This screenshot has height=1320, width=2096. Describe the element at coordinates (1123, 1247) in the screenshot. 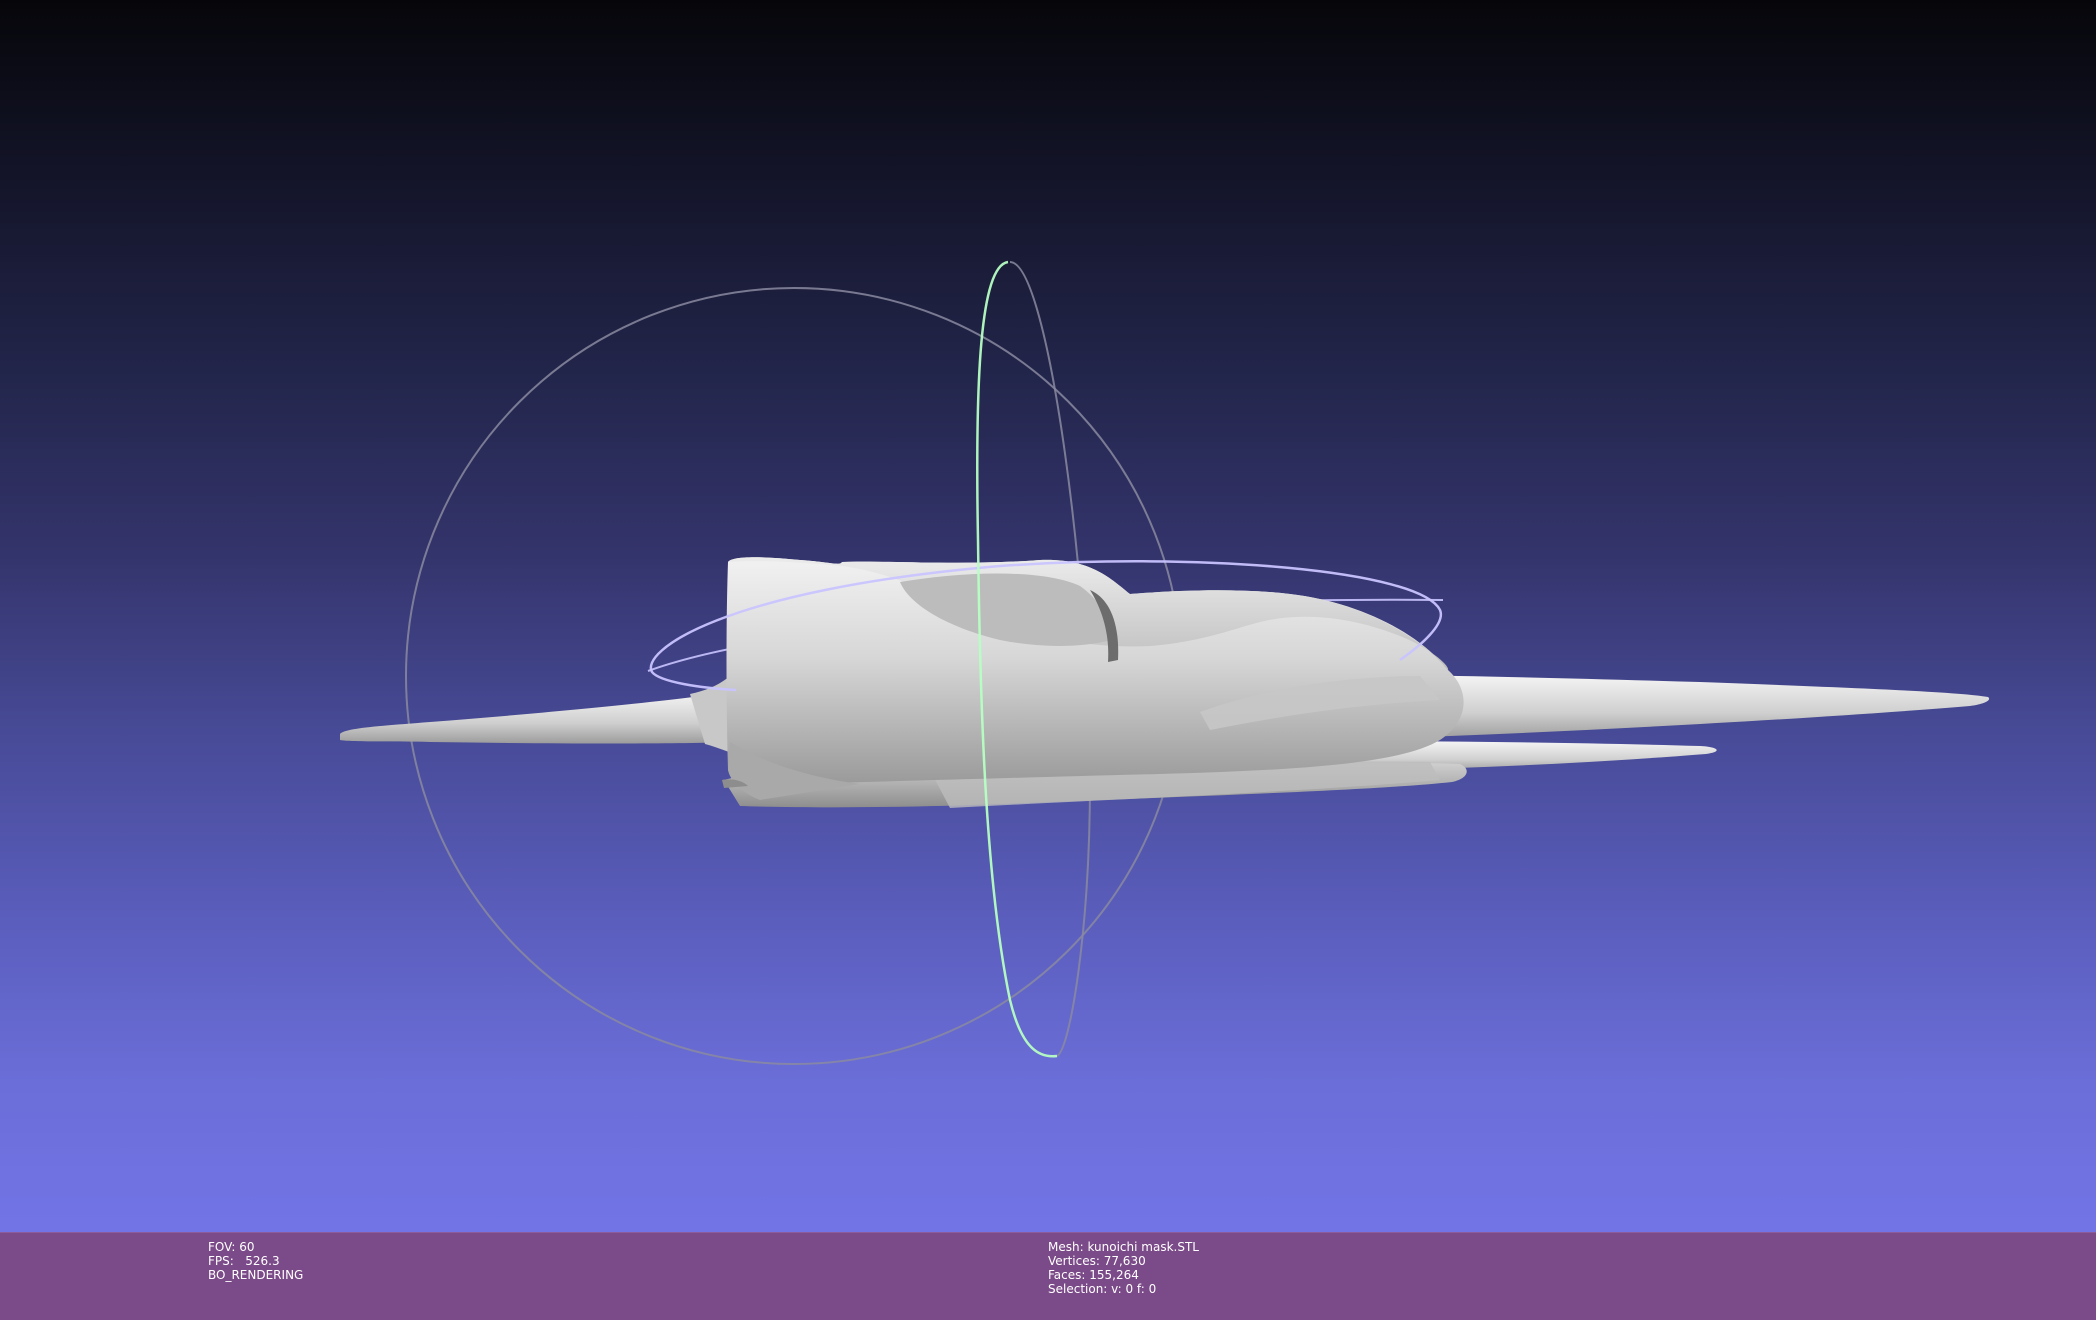

I see `mesh-name-readout: Mesh: kunoichi mask.STL` at that location.